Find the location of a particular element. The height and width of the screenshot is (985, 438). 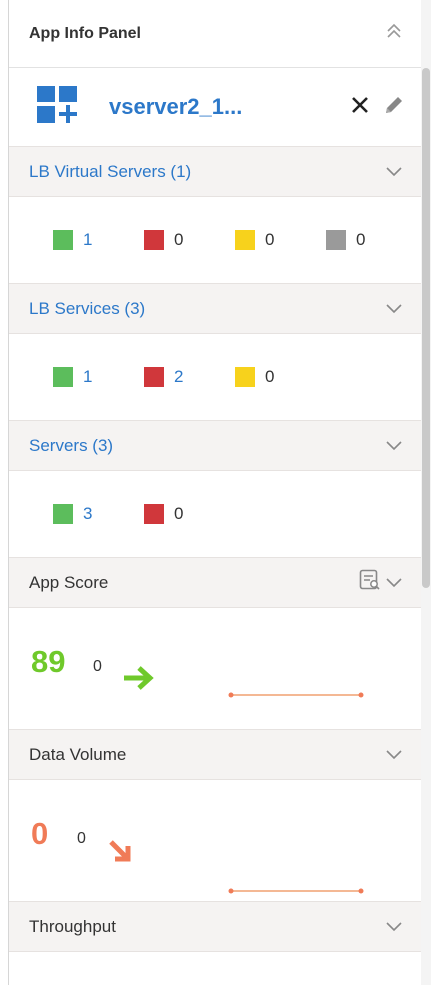

app-score-sparkline is located at coordinates (296, 695).